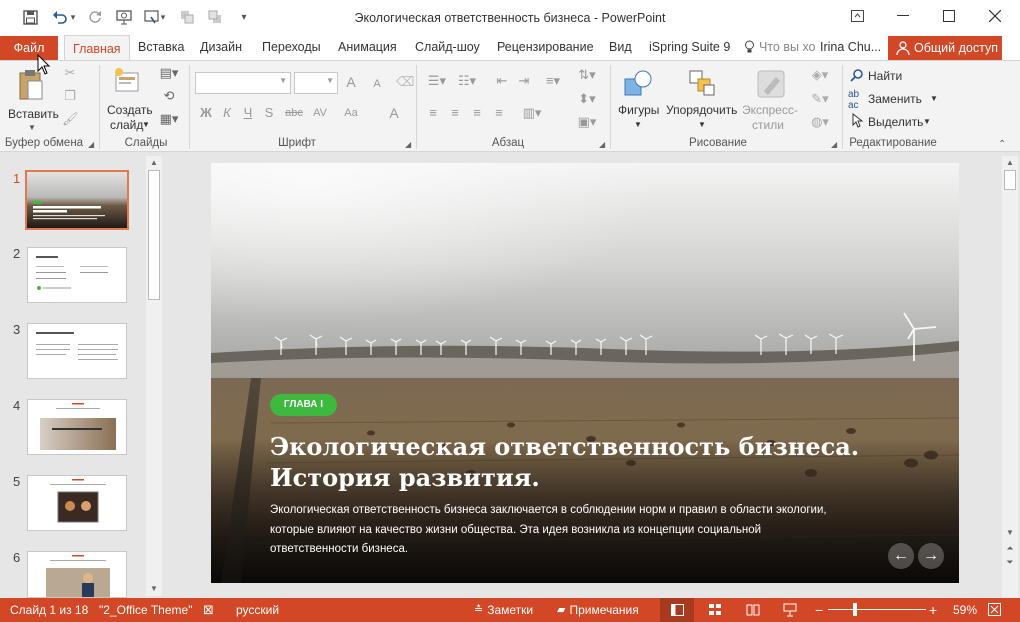  I want to click on shape-outline-icon: ✎▾, so click(820, 99).